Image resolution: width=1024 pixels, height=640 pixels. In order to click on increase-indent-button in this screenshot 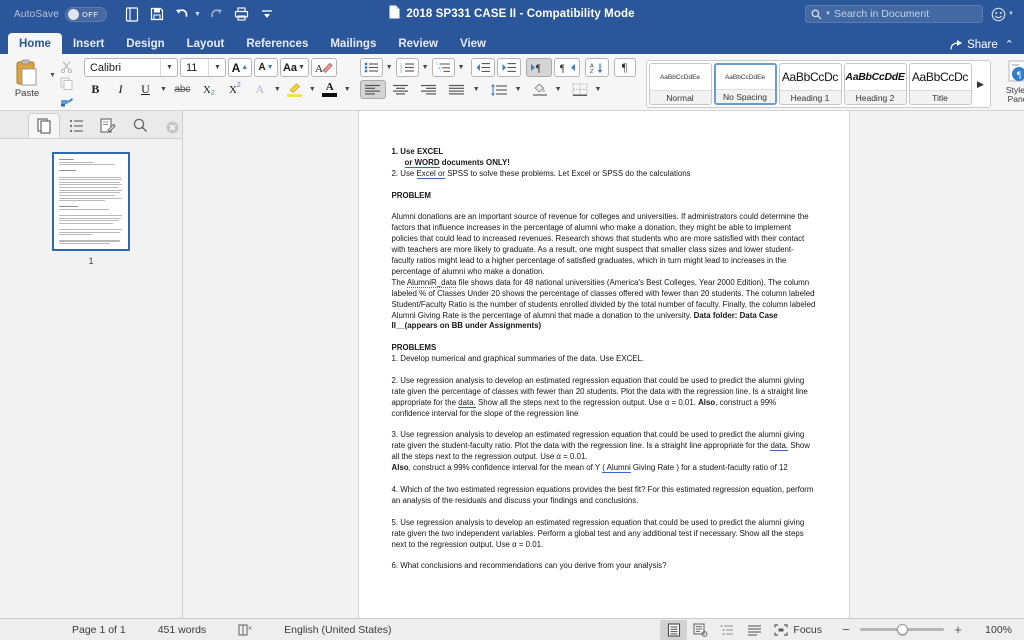, I will do `click(508, 67)`.